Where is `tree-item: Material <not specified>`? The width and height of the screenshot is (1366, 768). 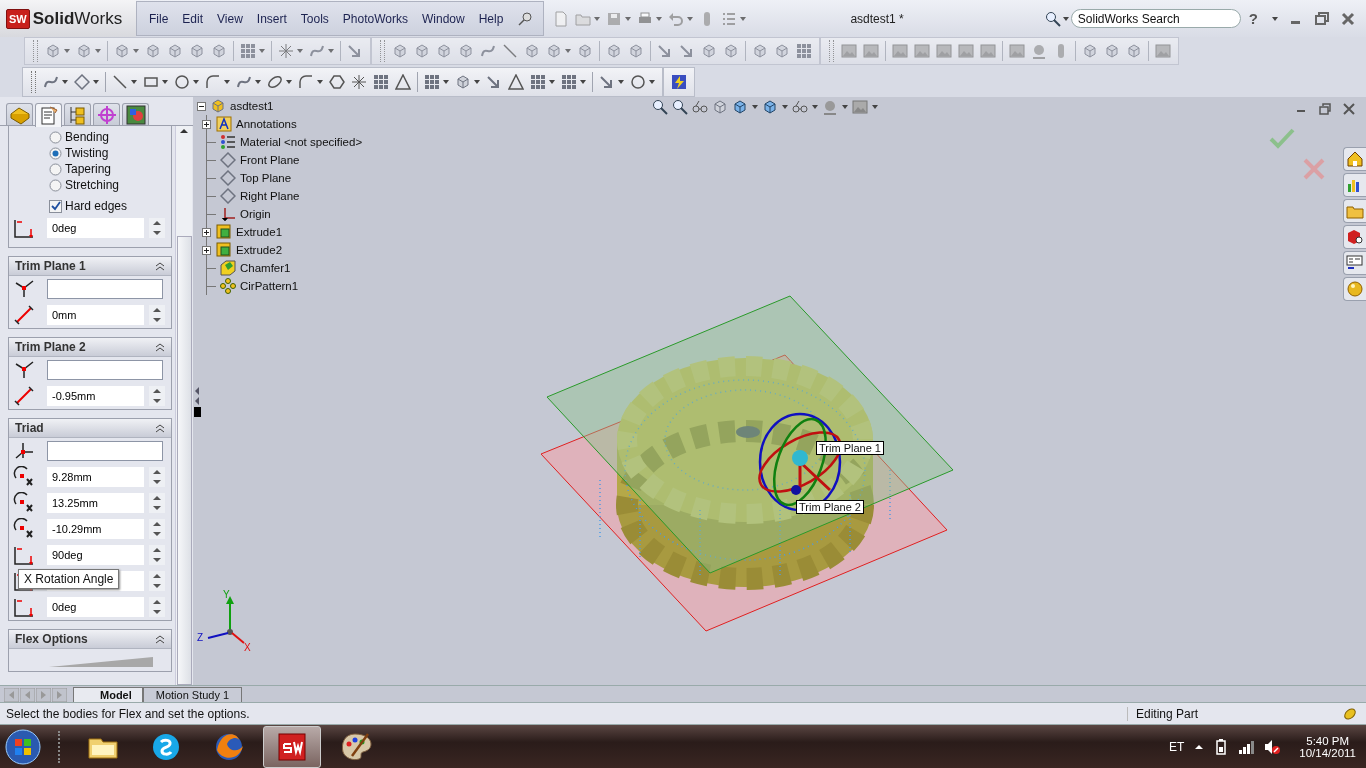 tree-item: Material <not specified> is located at coordinates (301, 142).